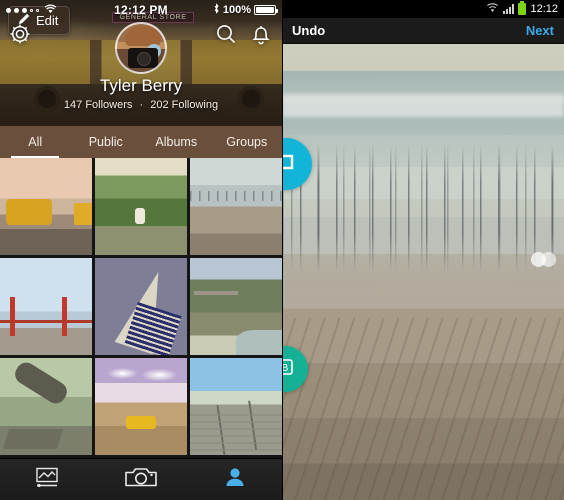 The height and width of the screenshot is (500, 564). Describe the element at coordinates (492, 9) in the screenshot. I see `wifi-icon` at that location.